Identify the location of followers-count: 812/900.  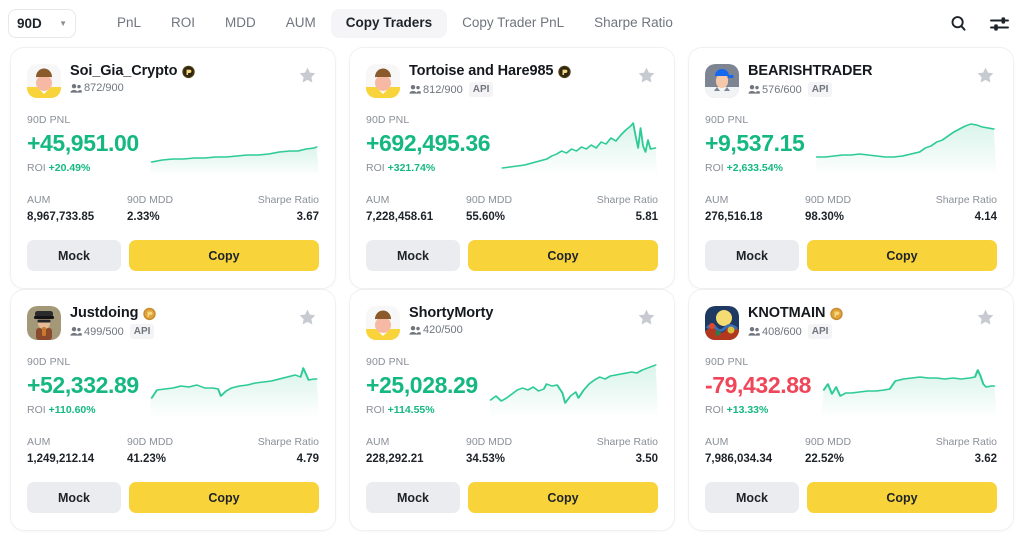
(436, 90).